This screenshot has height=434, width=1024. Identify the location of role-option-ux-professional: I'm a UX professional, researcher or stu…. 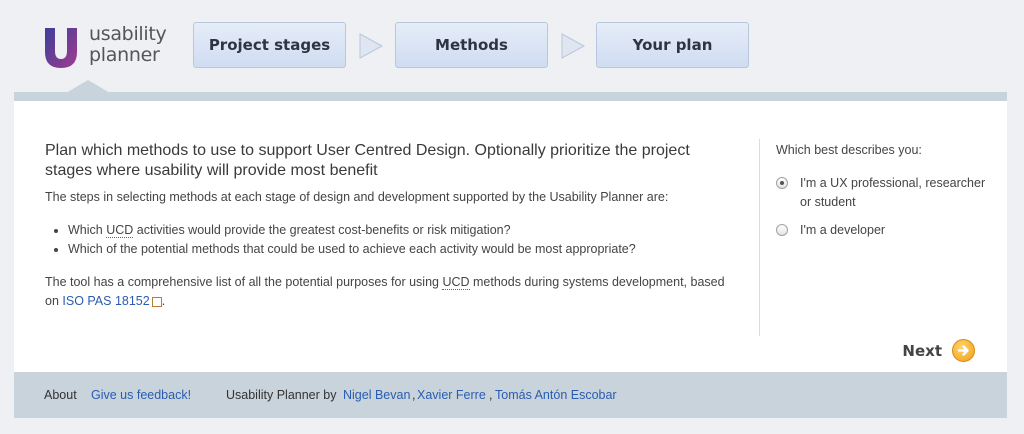
(881, 193).